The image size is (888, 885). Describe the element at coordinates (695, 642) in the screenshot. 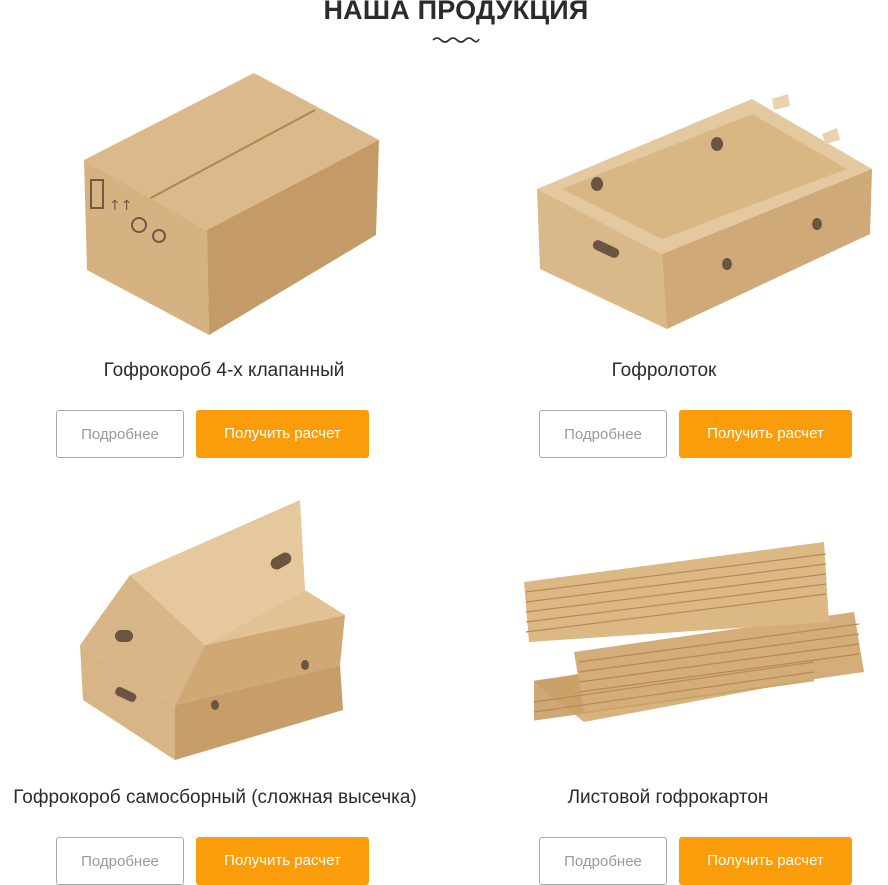

I see `sheets-icon` at that location.